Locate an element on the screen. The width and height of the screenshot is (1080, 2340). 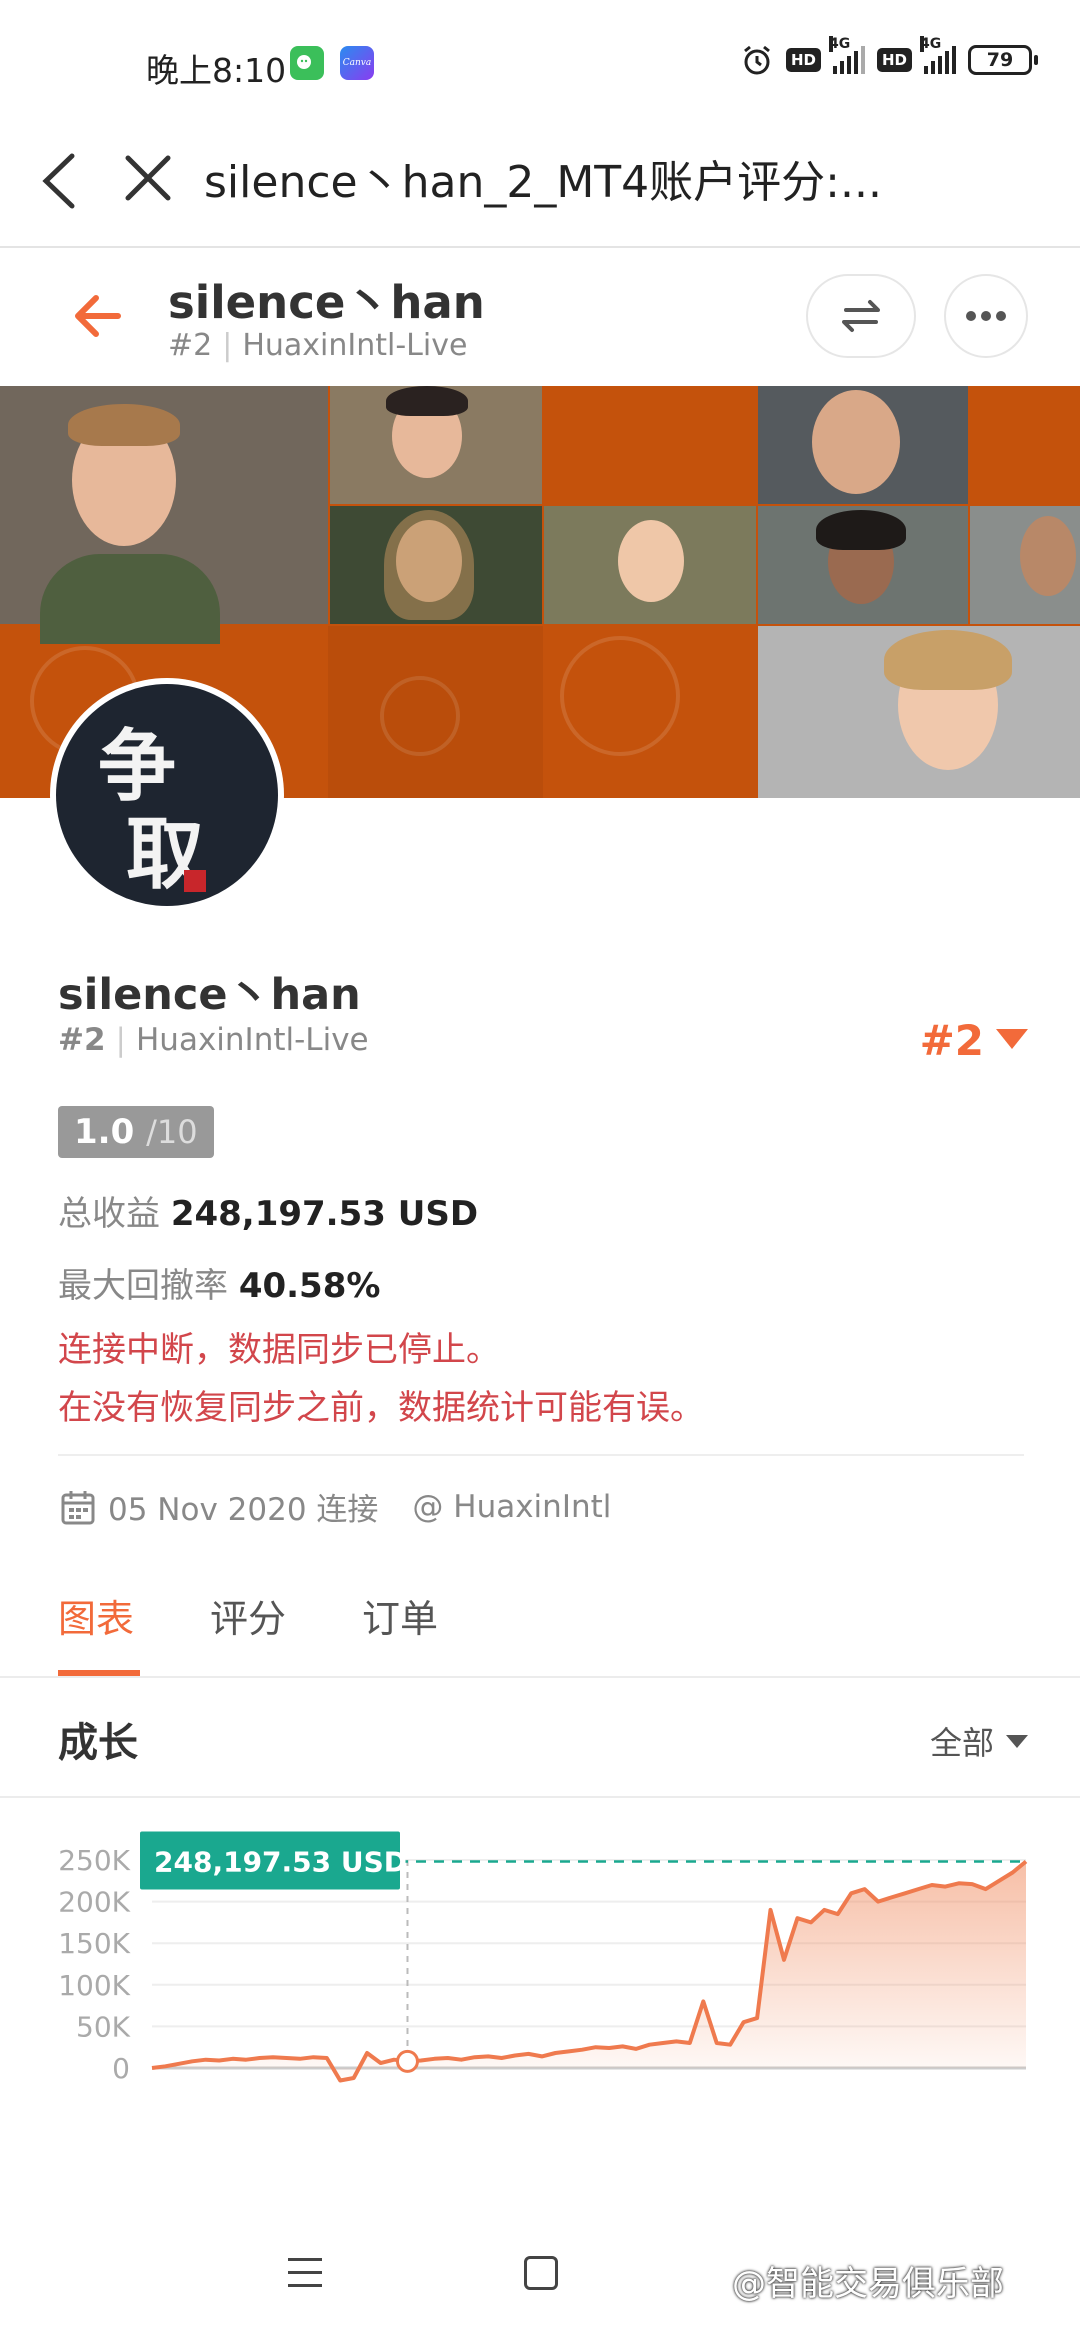
more-button is located at coordinates (986, 316).